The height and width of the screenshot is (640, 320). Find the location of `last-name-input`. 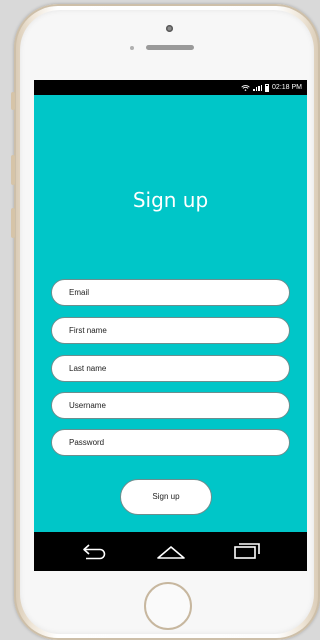

last-name-input is located at coordinates (169, 368).